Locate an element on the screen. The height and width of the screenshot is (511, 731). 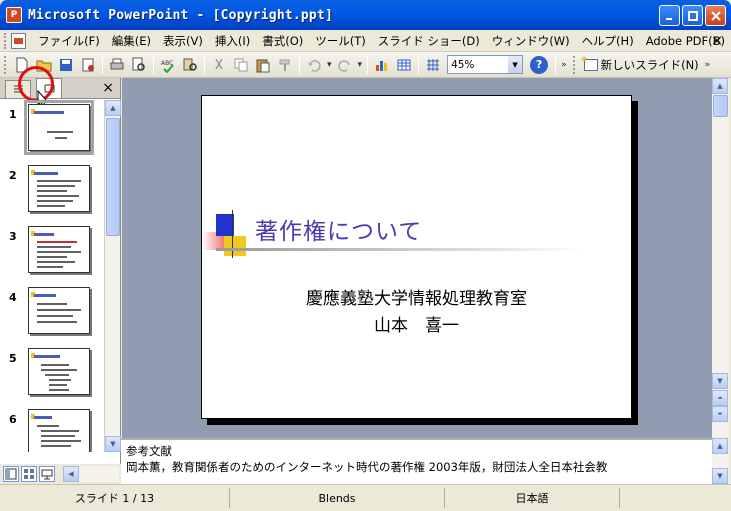
chevron-down-icon: ▼ is located at coordinates (515, 64).